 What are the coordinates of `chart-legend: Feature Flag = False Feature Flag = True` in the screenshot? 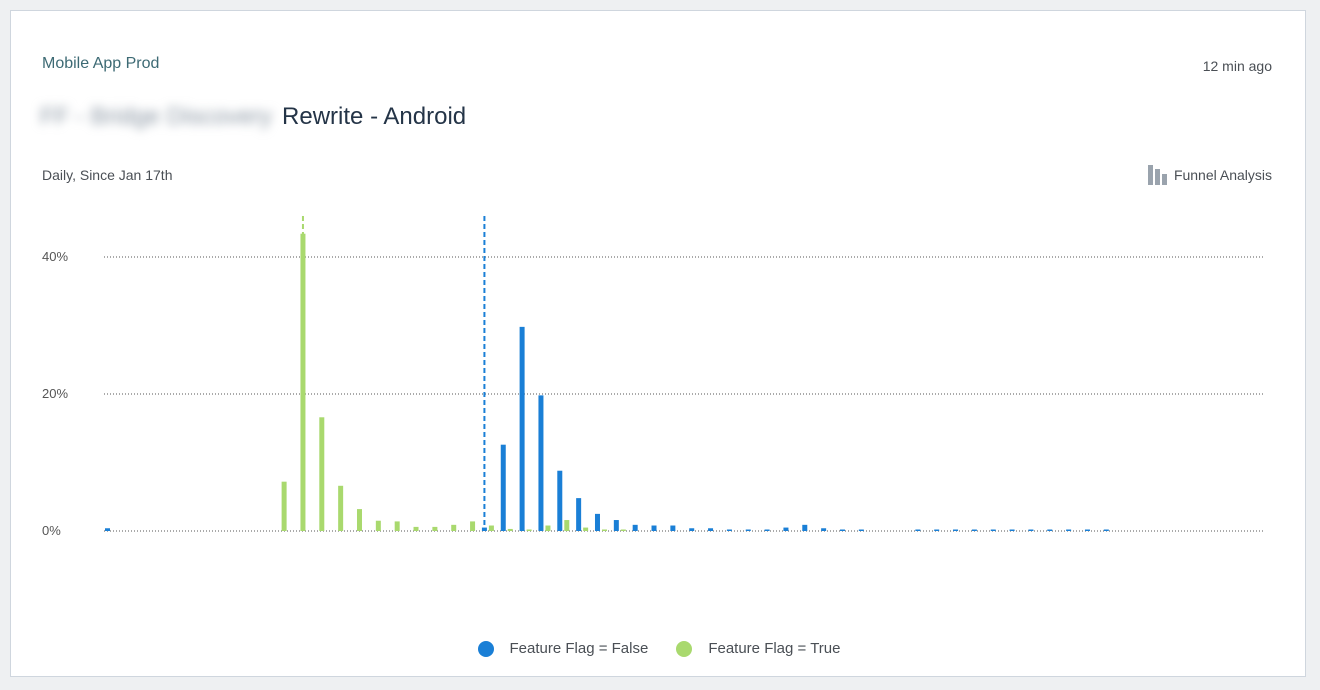 It's located at (659, 648).